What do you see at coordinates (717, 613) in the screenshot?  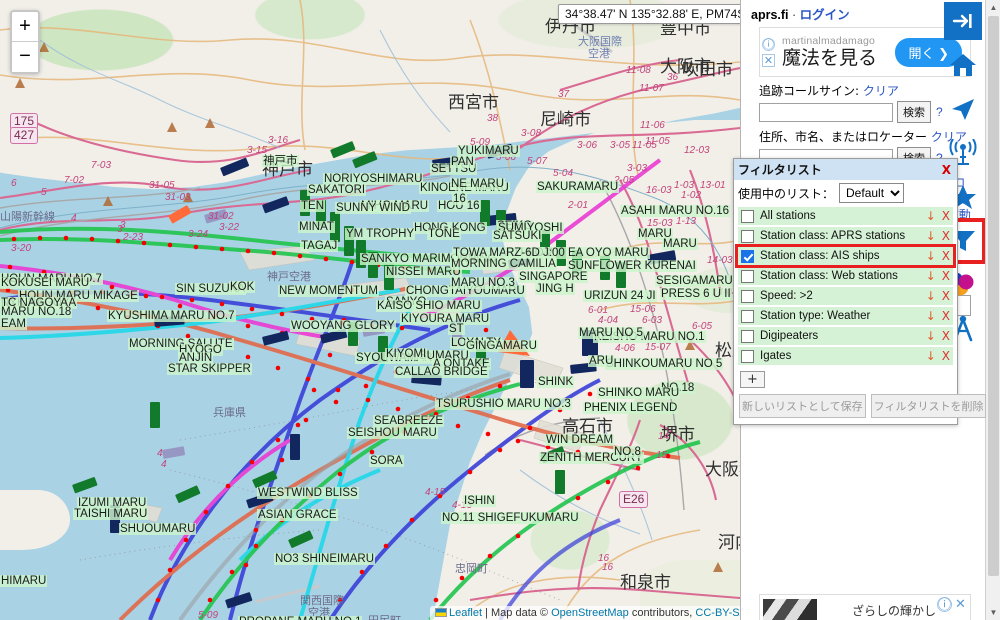 I see `license-link: CC-BY-SA` at bounding box center [717, 613].